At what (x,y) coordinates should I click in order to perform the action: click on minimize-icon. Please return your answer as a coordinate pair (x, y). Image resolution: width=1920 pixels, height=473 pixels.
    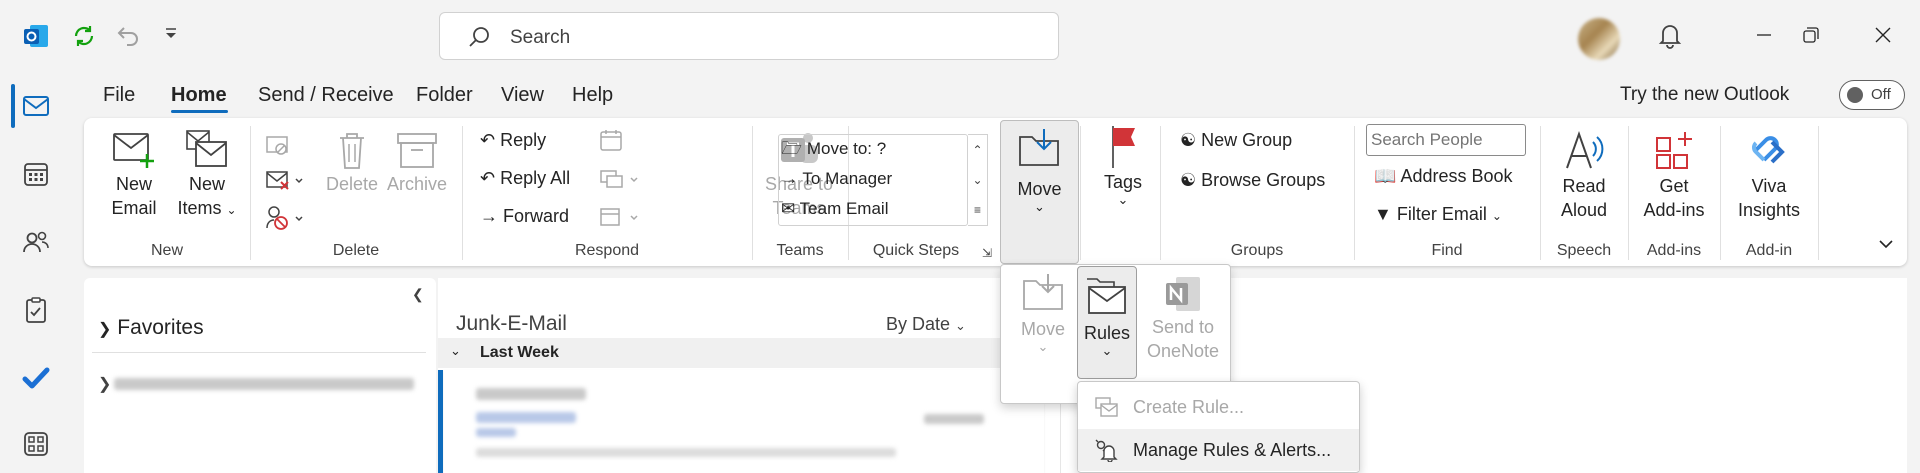
    Looking at the image, I should click on (1764, 37).